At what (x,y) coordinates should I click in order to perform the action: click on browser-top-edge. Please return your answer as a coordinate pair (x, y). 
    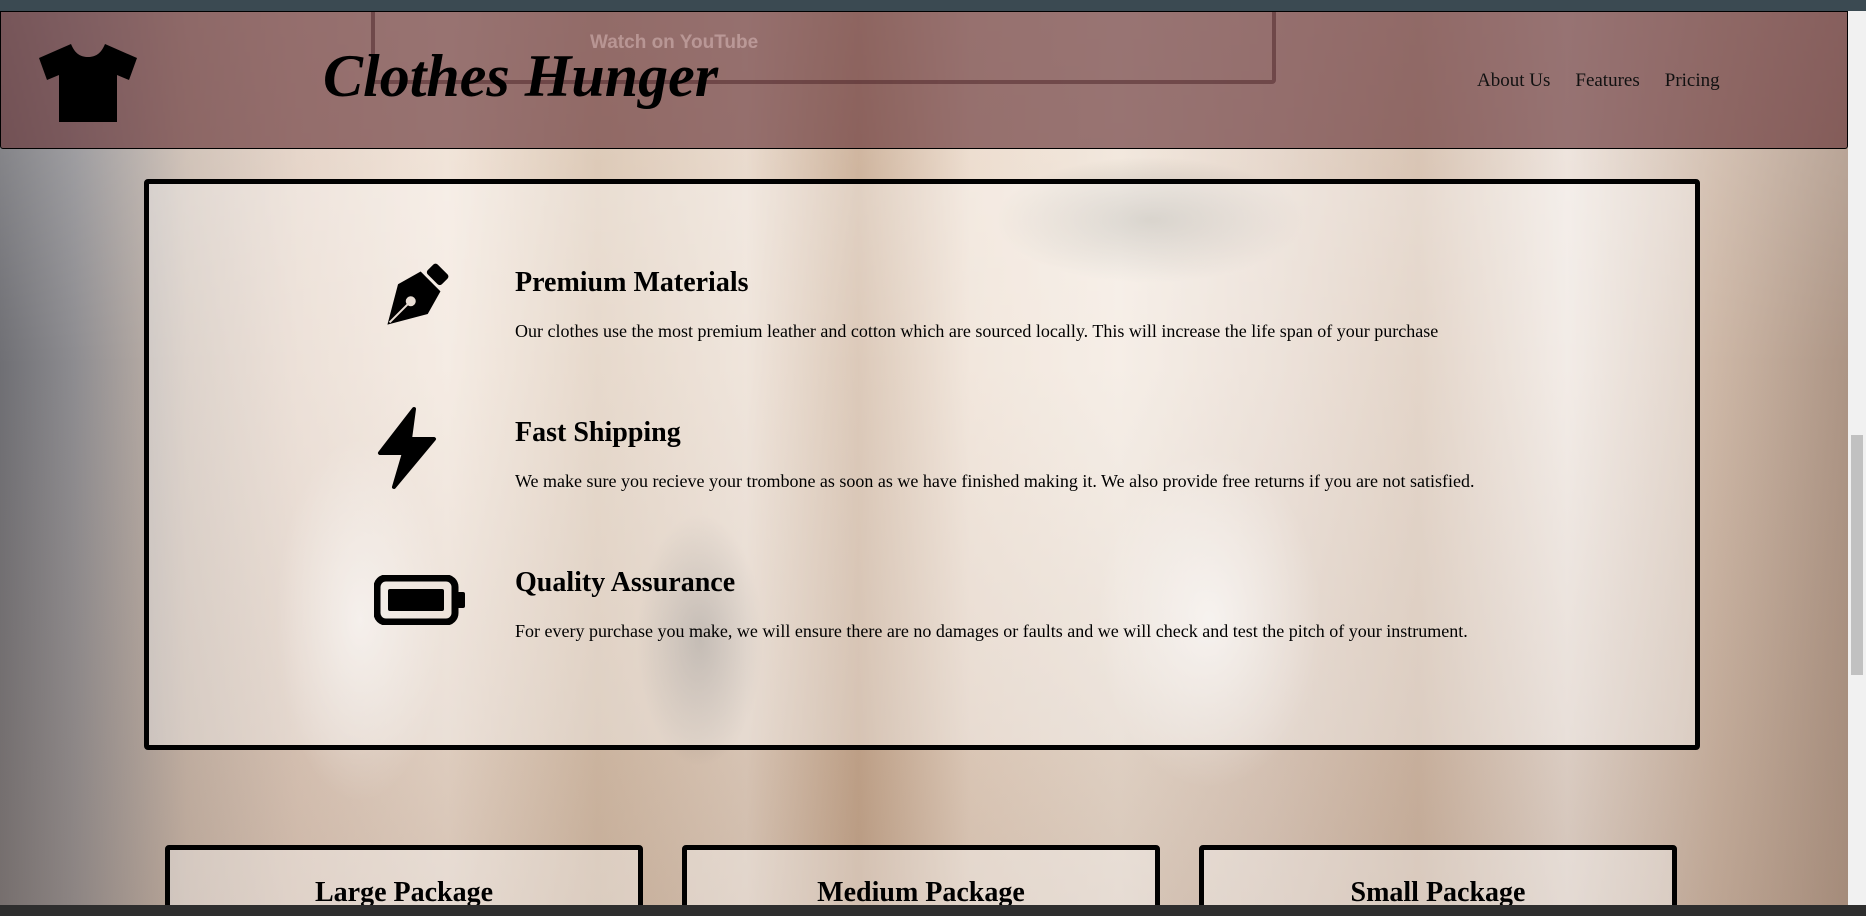
    Looking at the image, I should click on (933, 5).